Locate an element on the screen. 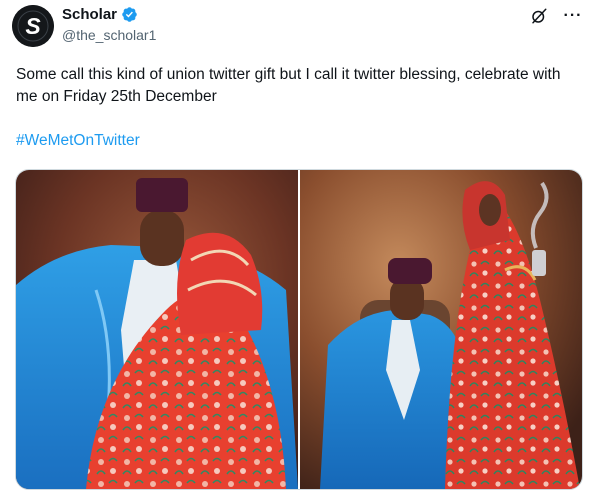 This screenshot has width=599, height=492. more-icon: ··· is located at coordinates (573, 16).